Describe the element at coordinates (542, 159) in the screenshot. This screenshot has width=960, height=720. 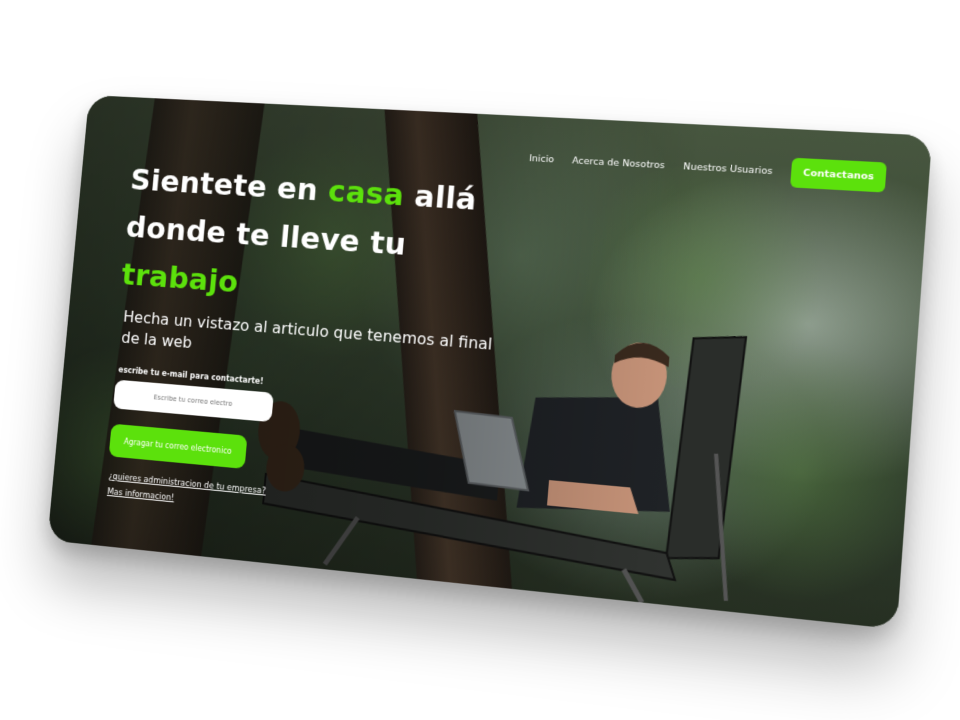
I see `nav-link-inicio: Inicio` at that location.